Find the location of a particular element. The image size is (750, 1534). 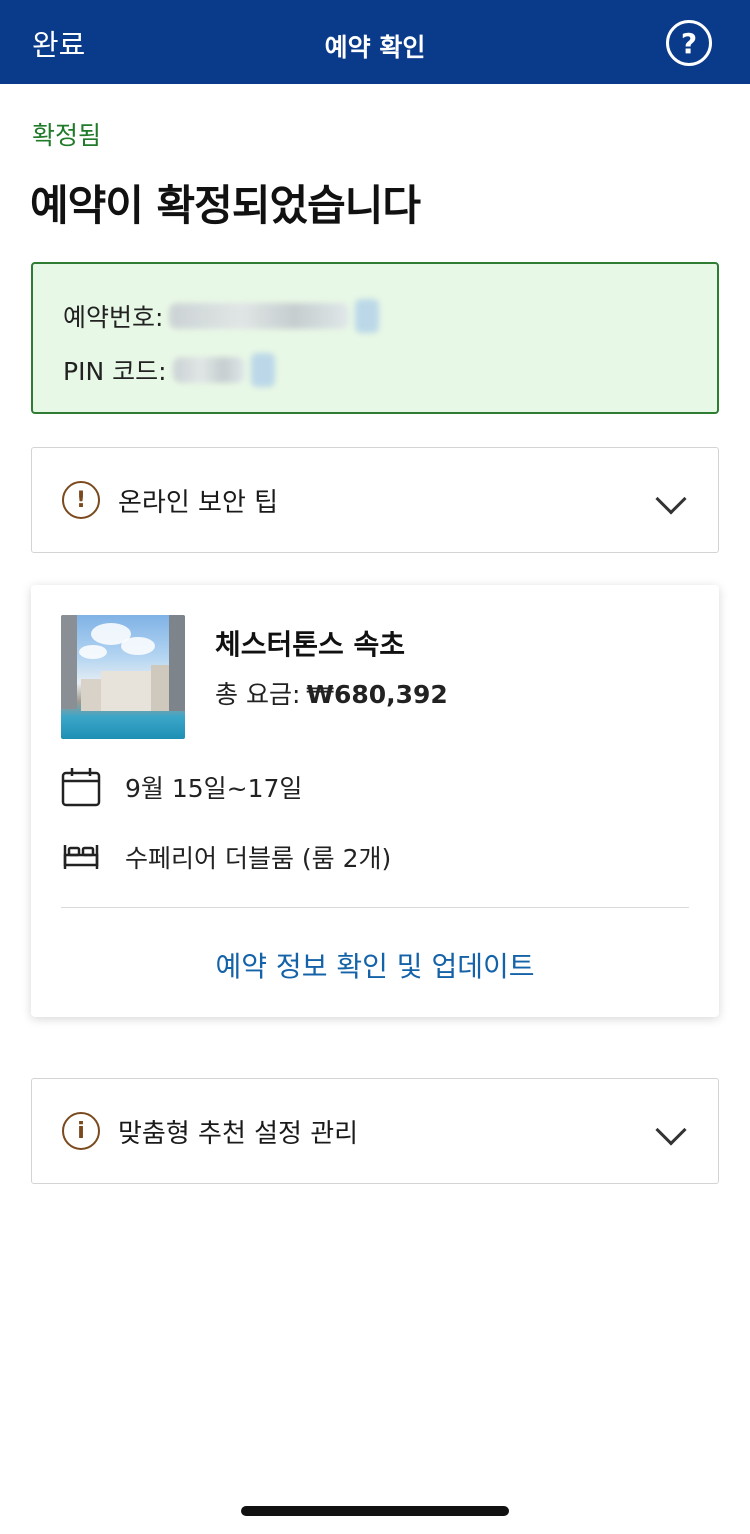

manage-booking-link: 예약 정보 확인 및 업데이트 is located at coordinates (375, 965).